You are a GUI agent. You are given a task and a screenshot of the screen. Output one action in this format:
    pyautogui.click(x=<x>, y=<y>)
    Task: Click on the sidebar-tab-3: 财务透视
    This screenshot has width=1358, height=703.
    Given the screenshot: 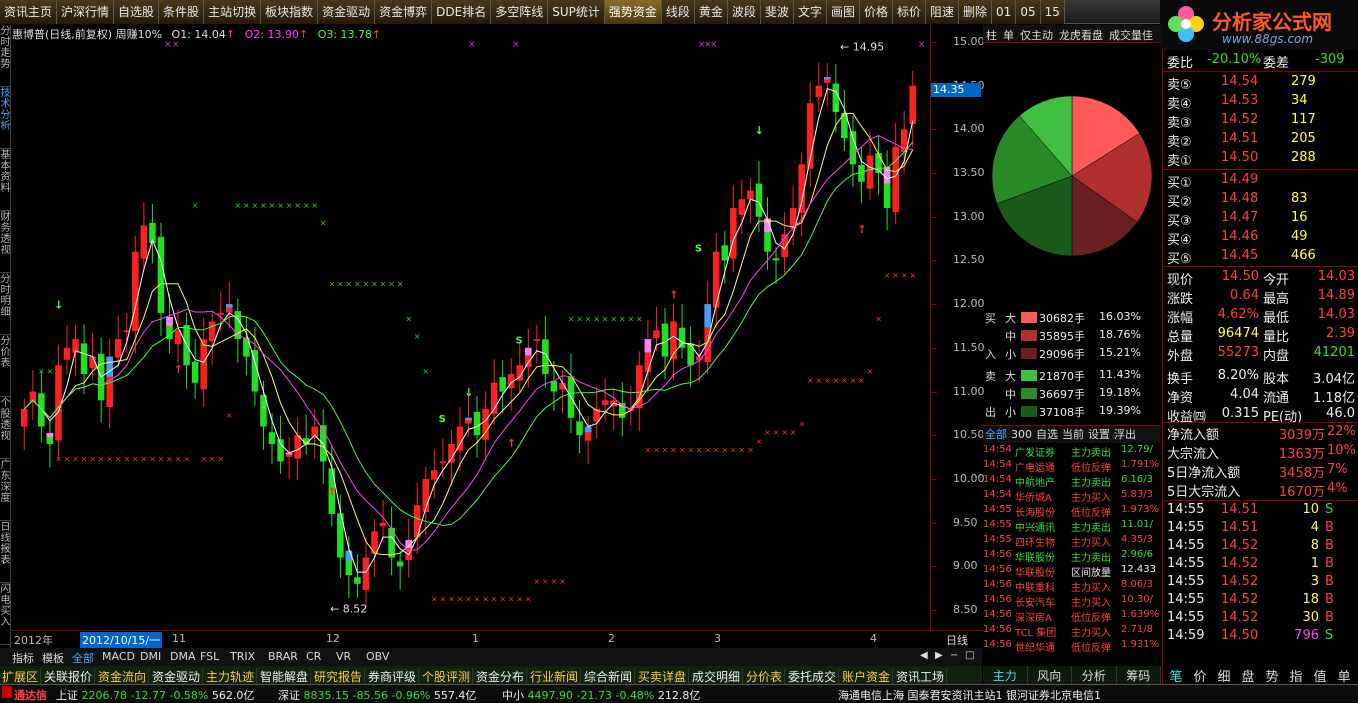 What is the action you would take?
    pyautogui.click(x=5, y=242)
    